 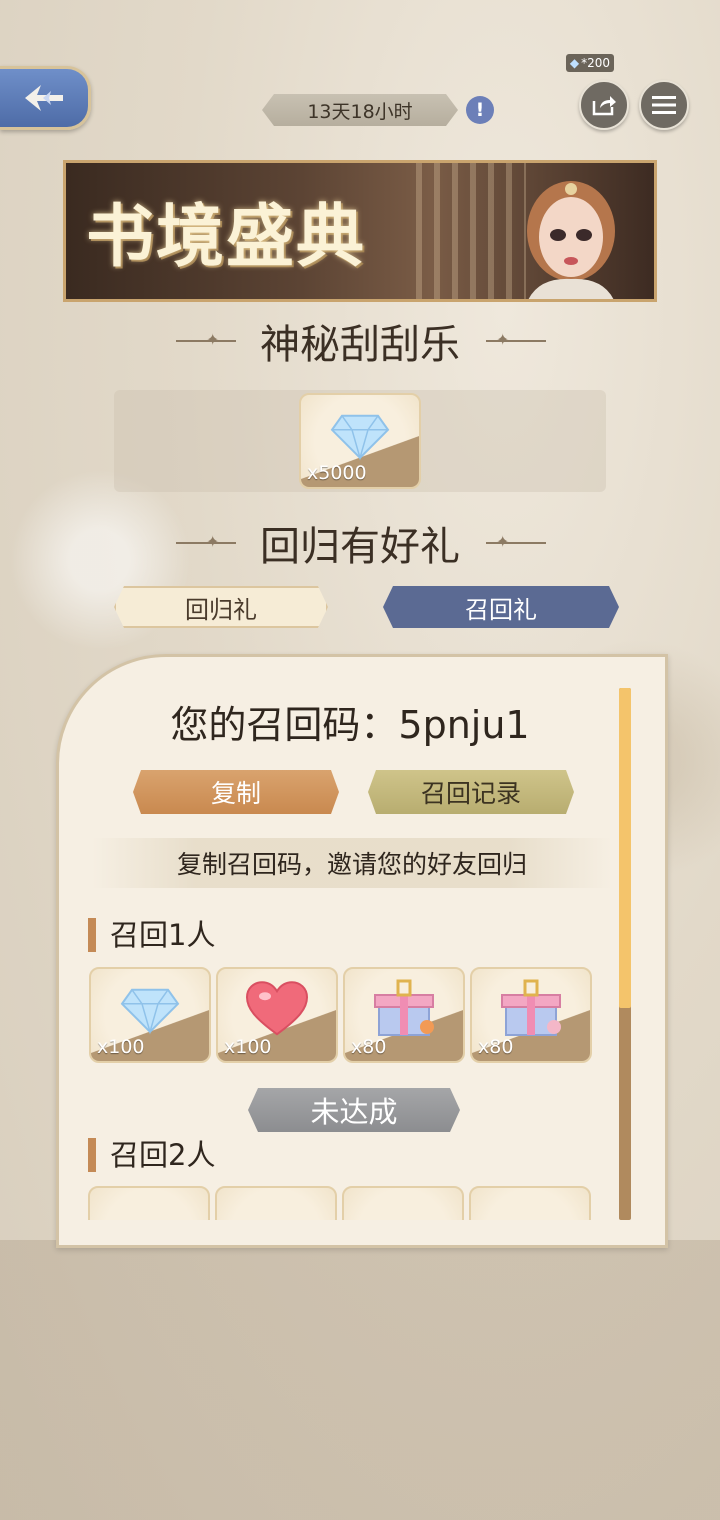 What do you see at coordinates (480, 110) in the screenshot?
I see `info-icon: !` at bounding box center [480, 110].